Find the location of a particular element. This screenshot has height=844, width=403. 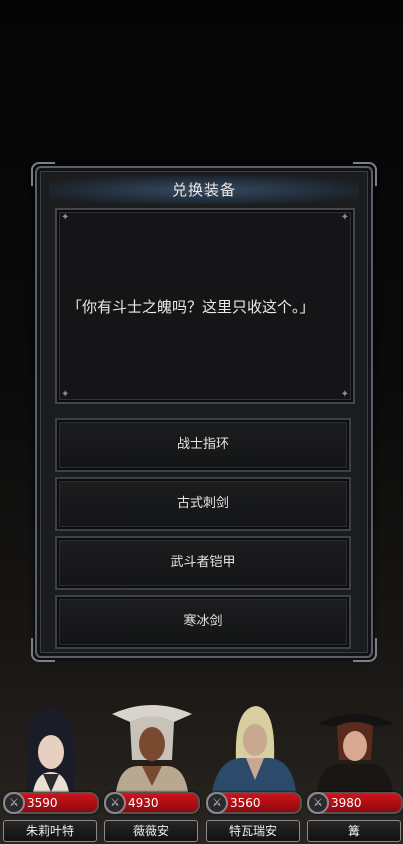

hp-value: 3560 is located at coordinates (245, 803).